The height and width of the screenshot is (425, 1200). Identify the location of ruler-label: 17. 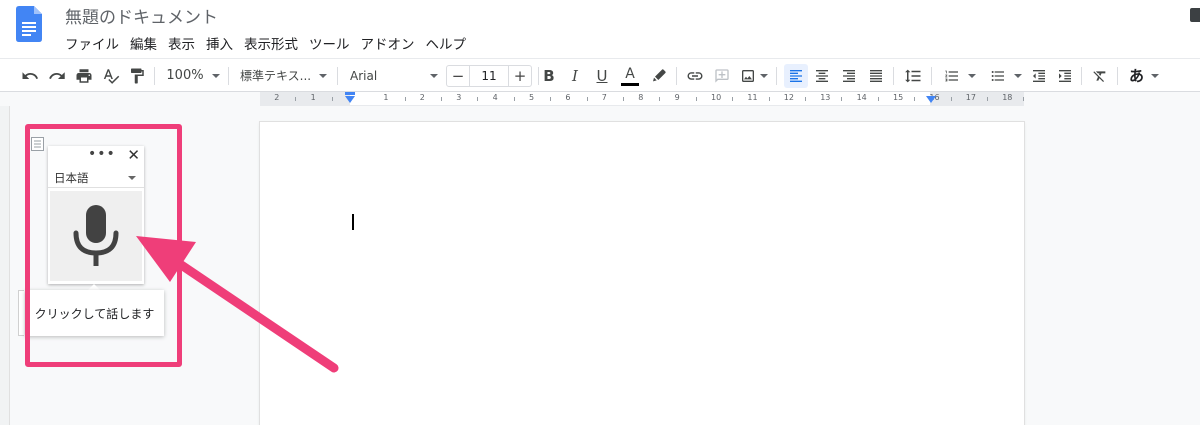
(970, 97).